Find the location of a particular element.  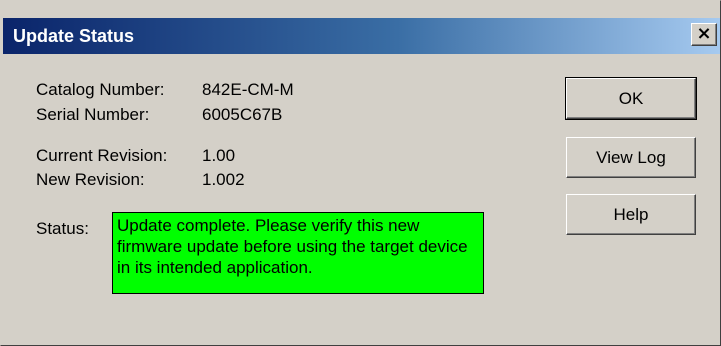

window-title: Update Status is located at coordinates (74, 36).